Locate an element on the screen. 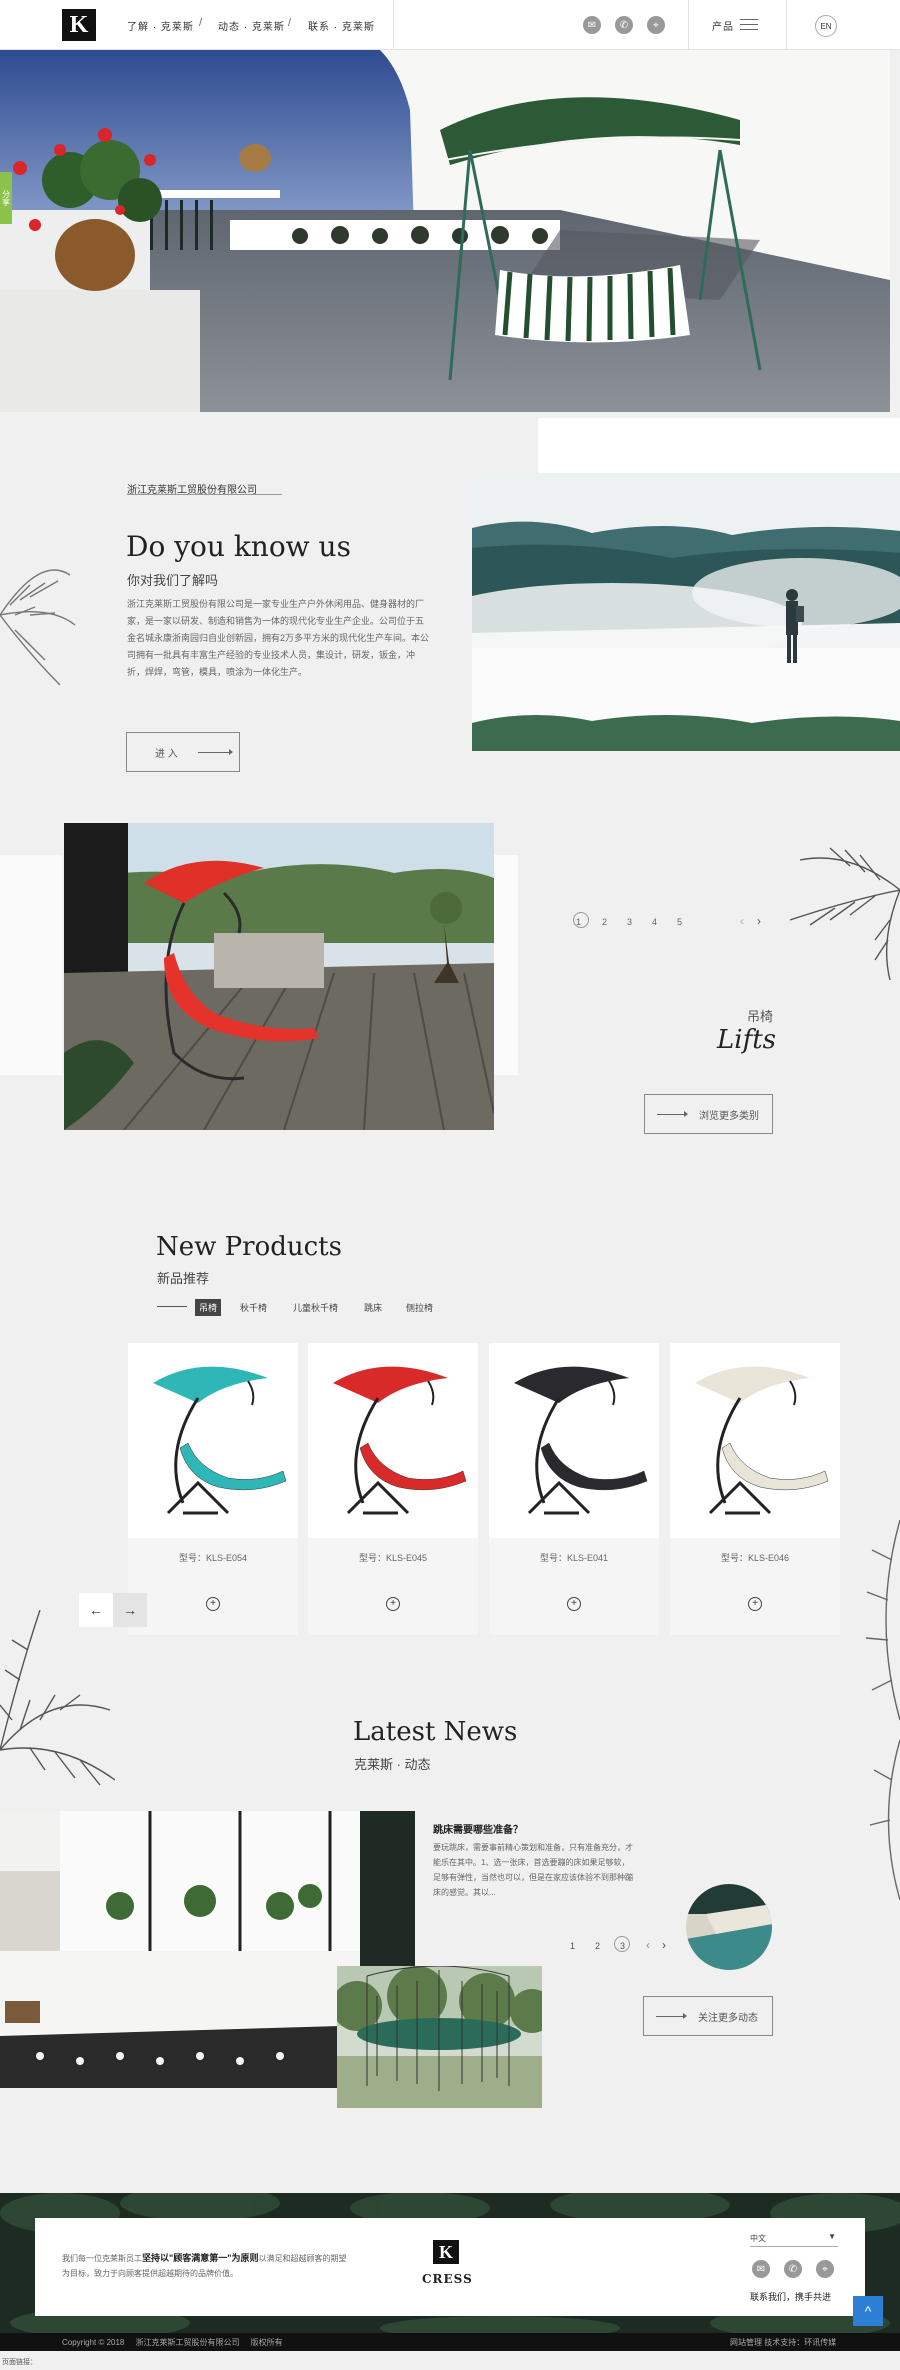  dropdown-arrow-icon: ▼ is located at coordinates (832, 2236).